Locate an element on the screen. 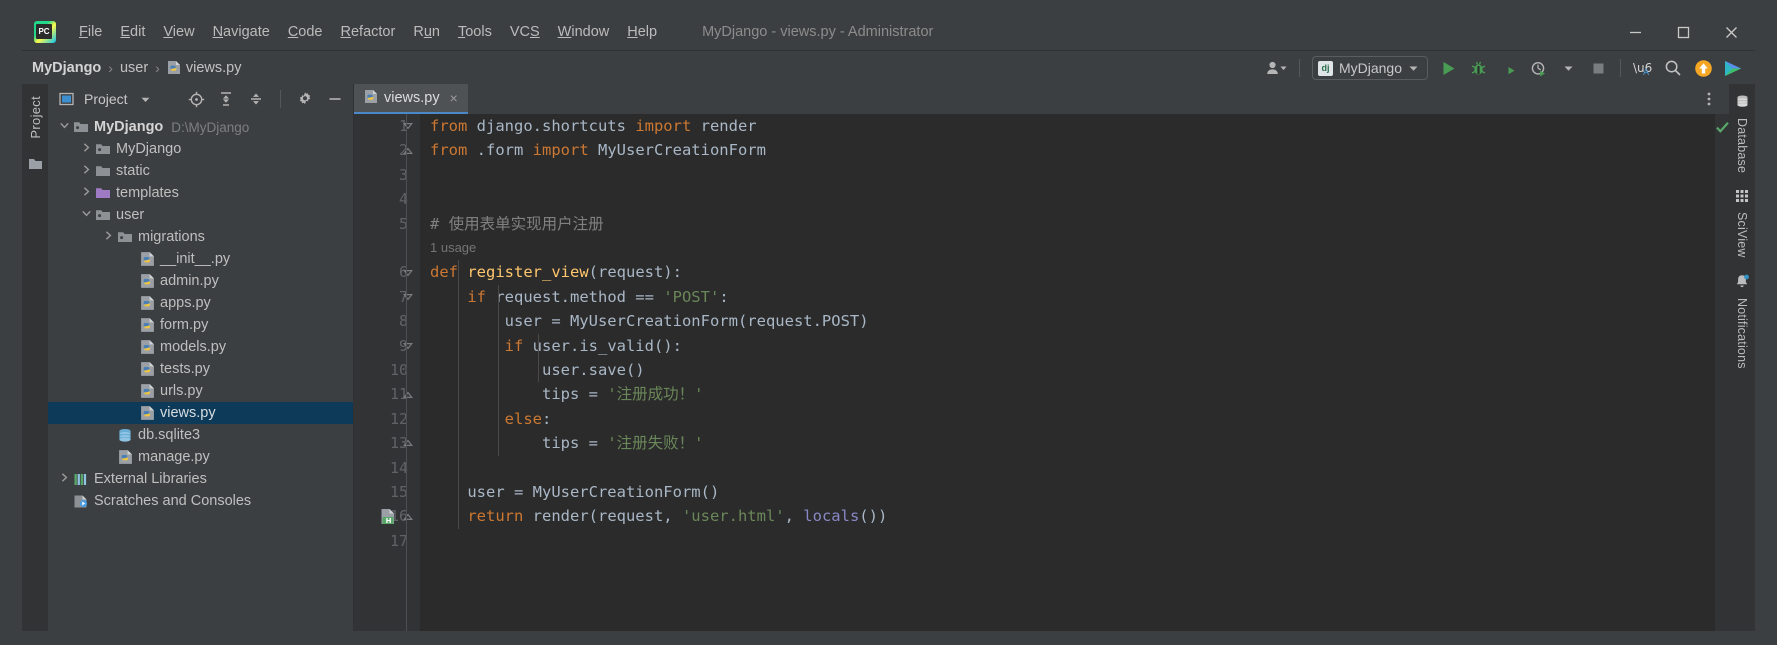  update-project-icon is located at coordinates (1703, 68).